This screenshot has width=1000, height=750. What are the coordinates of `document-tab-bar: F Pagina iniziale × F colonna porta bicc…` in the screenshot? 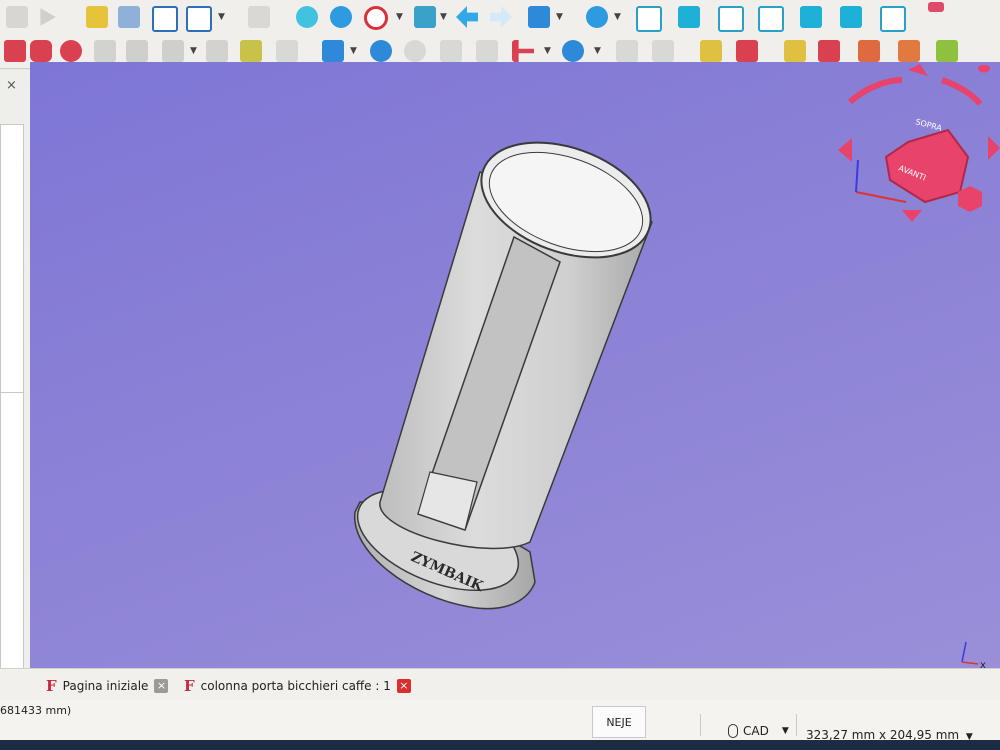 It's located at (500, 684).